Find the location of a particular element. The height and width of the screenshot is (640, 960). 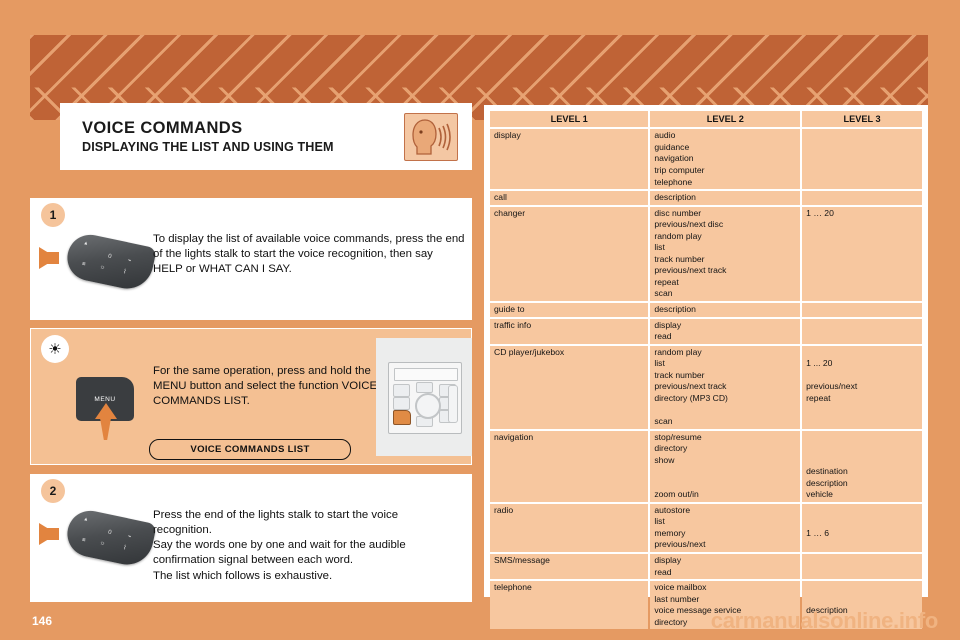

table-row: call description is located at coordinates (706, 198).